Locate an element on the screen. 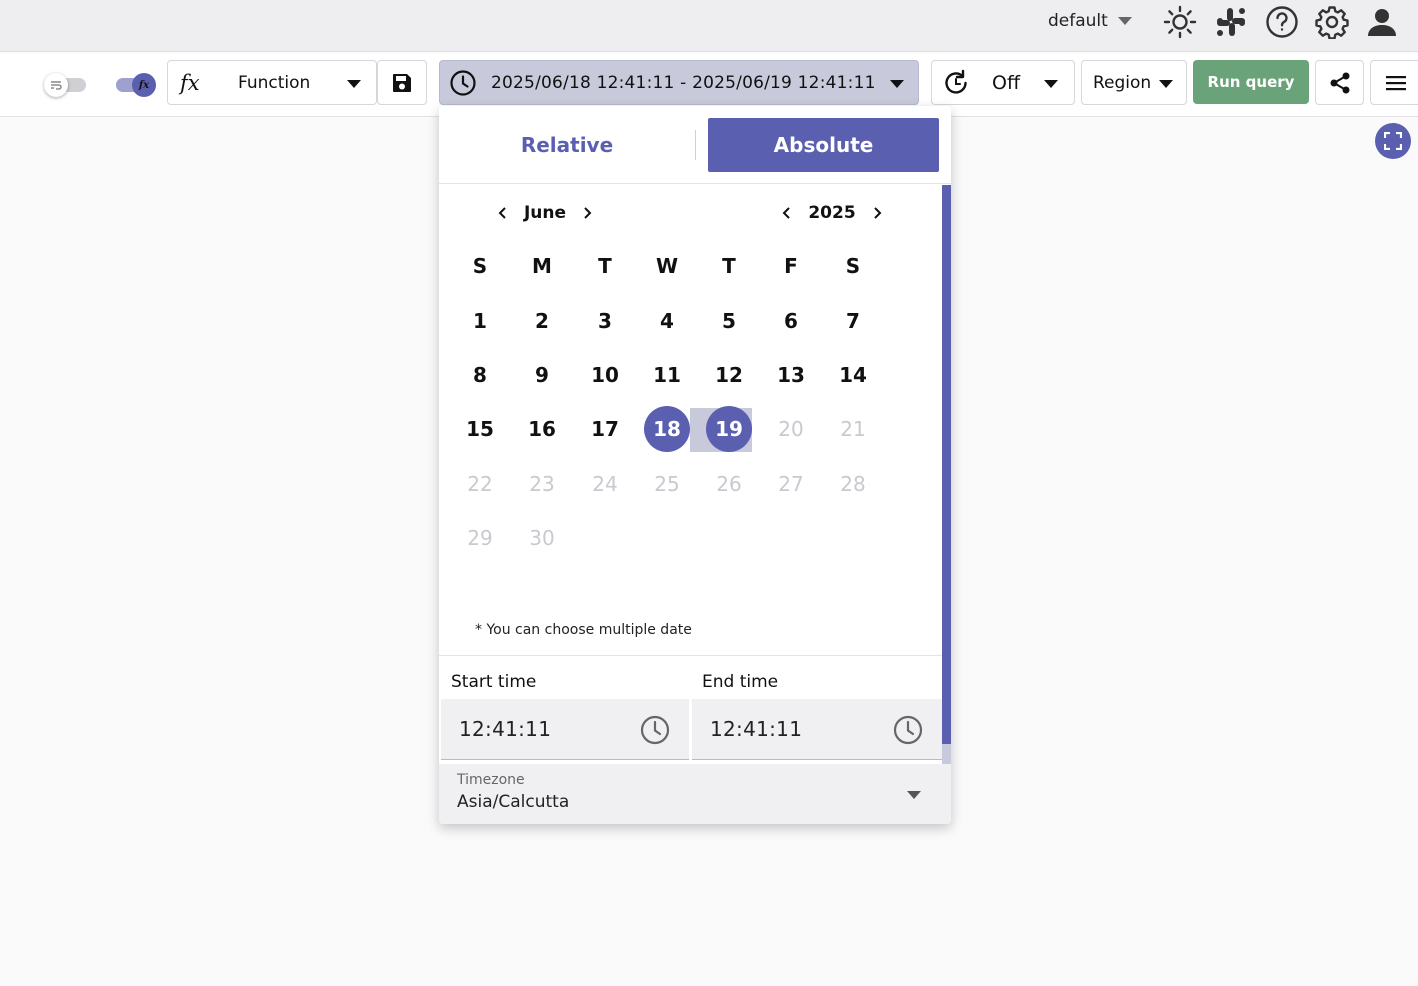 This screenshot has height=986, width=1418. start-clock-icon is located at coordinates (655, 730).